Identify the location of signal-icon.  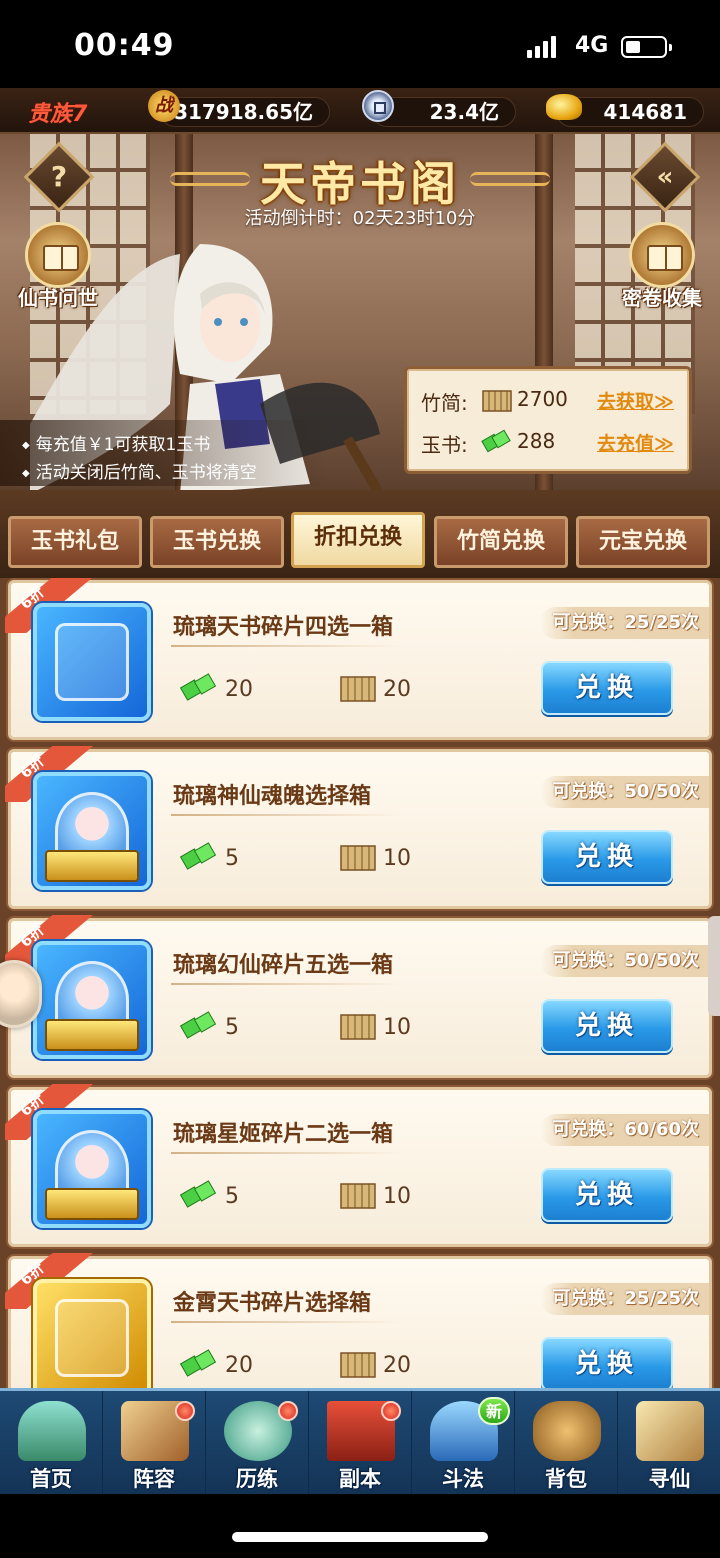
(541, 47).